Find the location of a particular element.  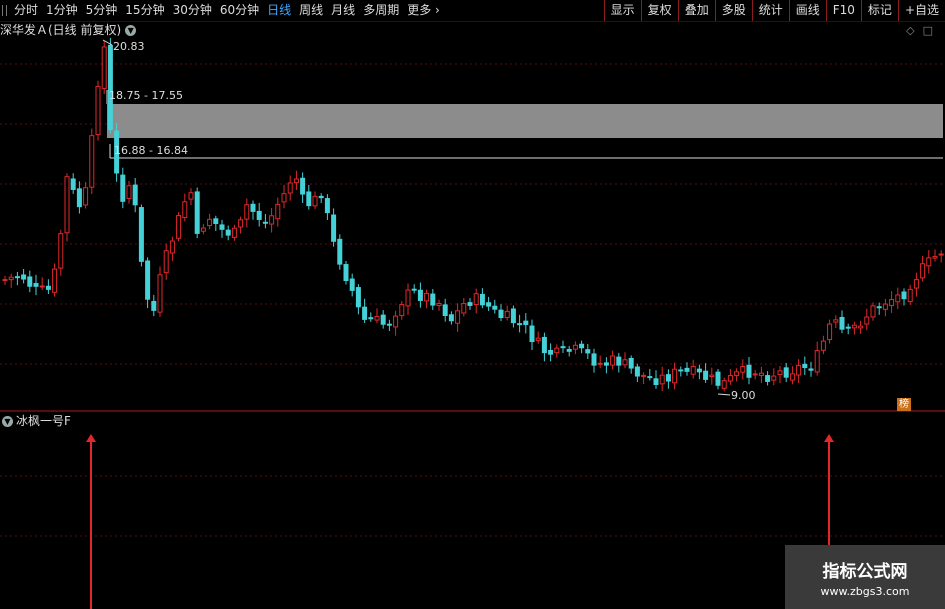

chevron-down-icon: ▼ is located at coordinates (7, 421).